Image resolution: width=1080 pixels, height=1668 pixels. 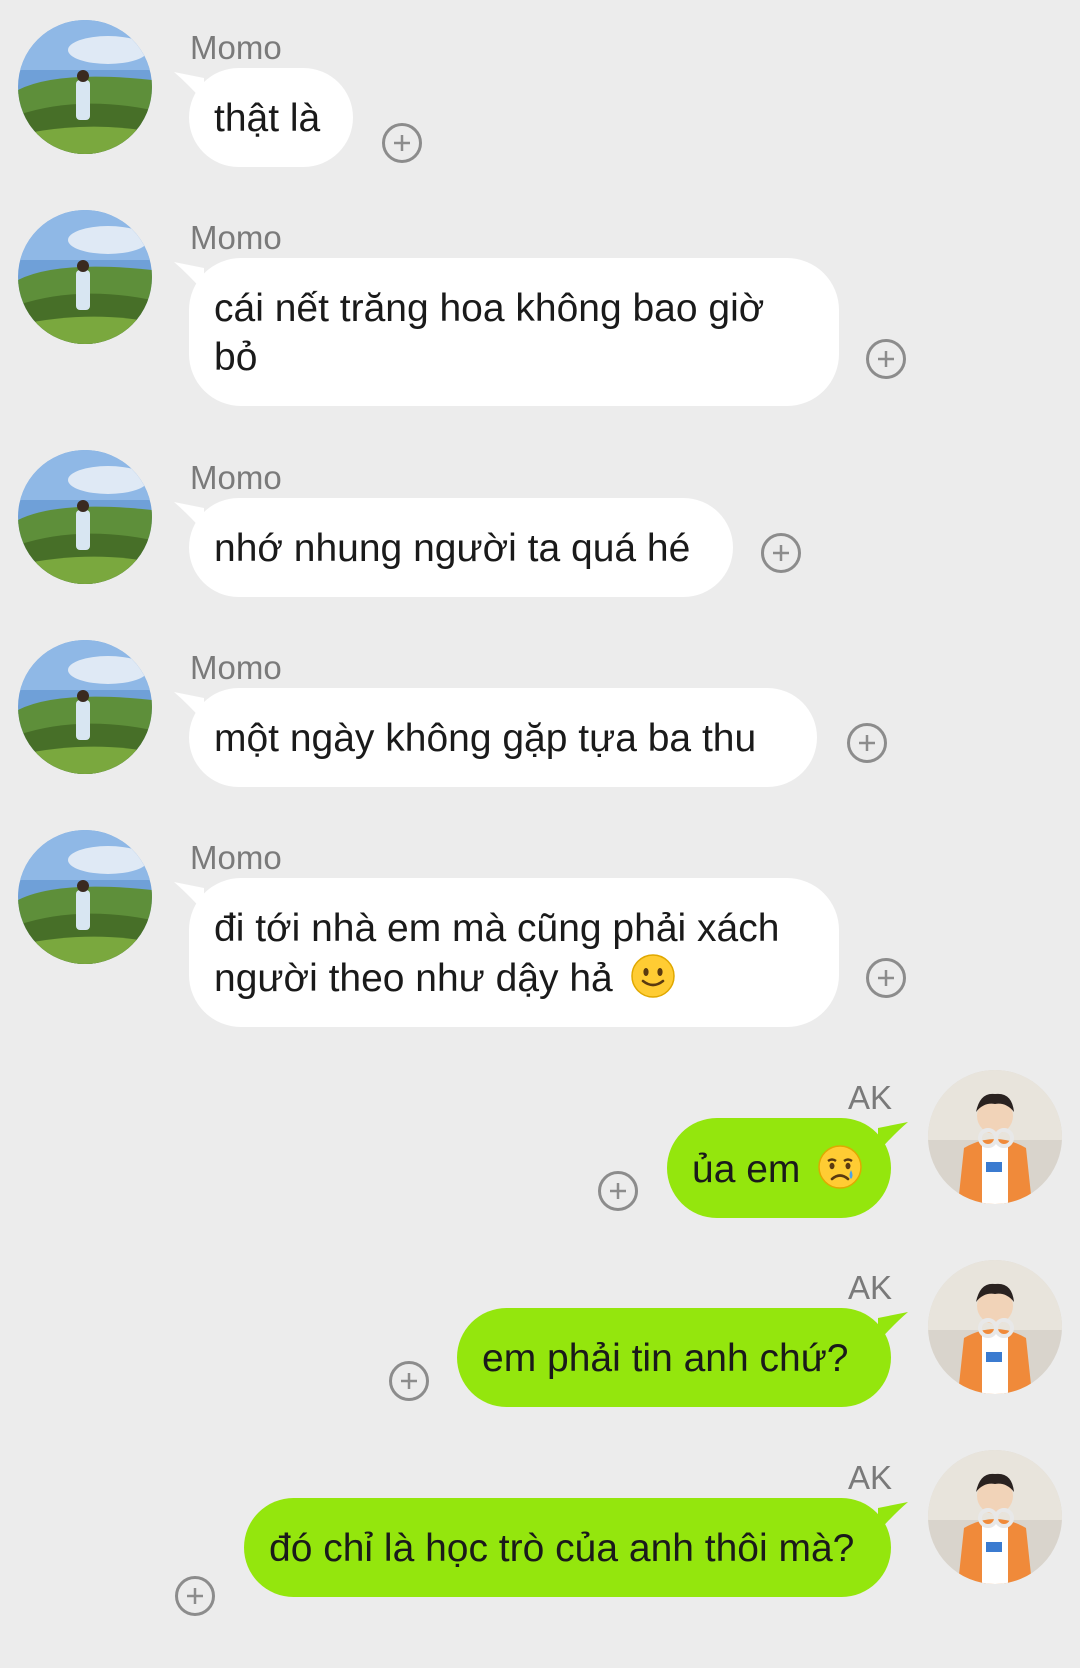 What do you see at coordinates (746, 1169) in the screenshot?
I see `message-text: ủa em` at bounding box center [746, 1169].